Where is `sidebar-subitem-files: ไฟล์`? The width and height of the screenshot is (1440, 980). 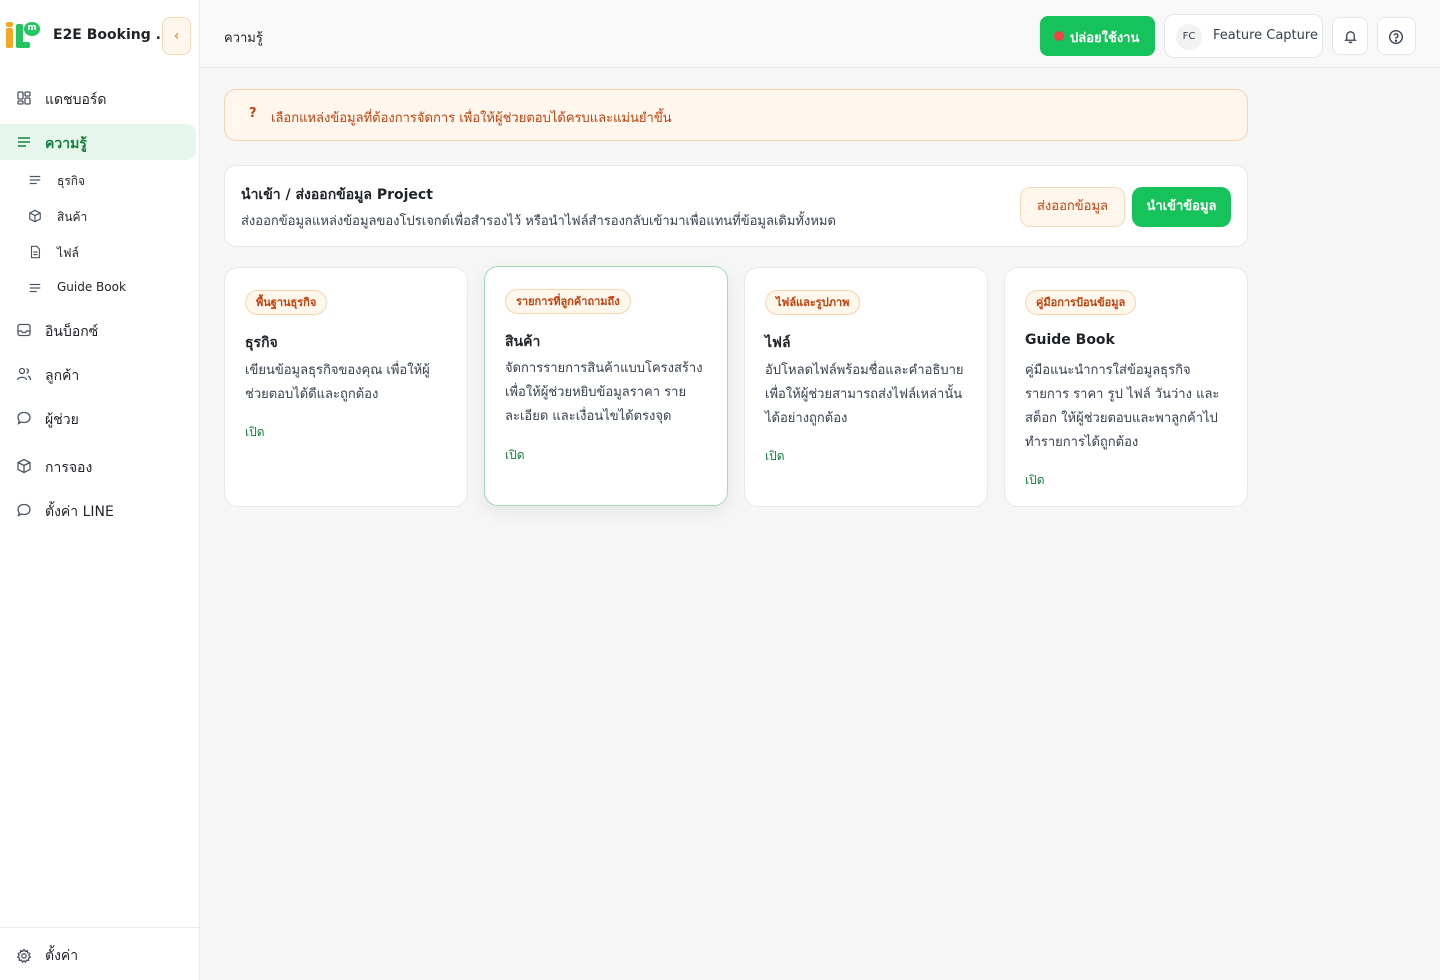
sidebar-subitem-files: ไฟล์ is located at coordinates (98, 252).